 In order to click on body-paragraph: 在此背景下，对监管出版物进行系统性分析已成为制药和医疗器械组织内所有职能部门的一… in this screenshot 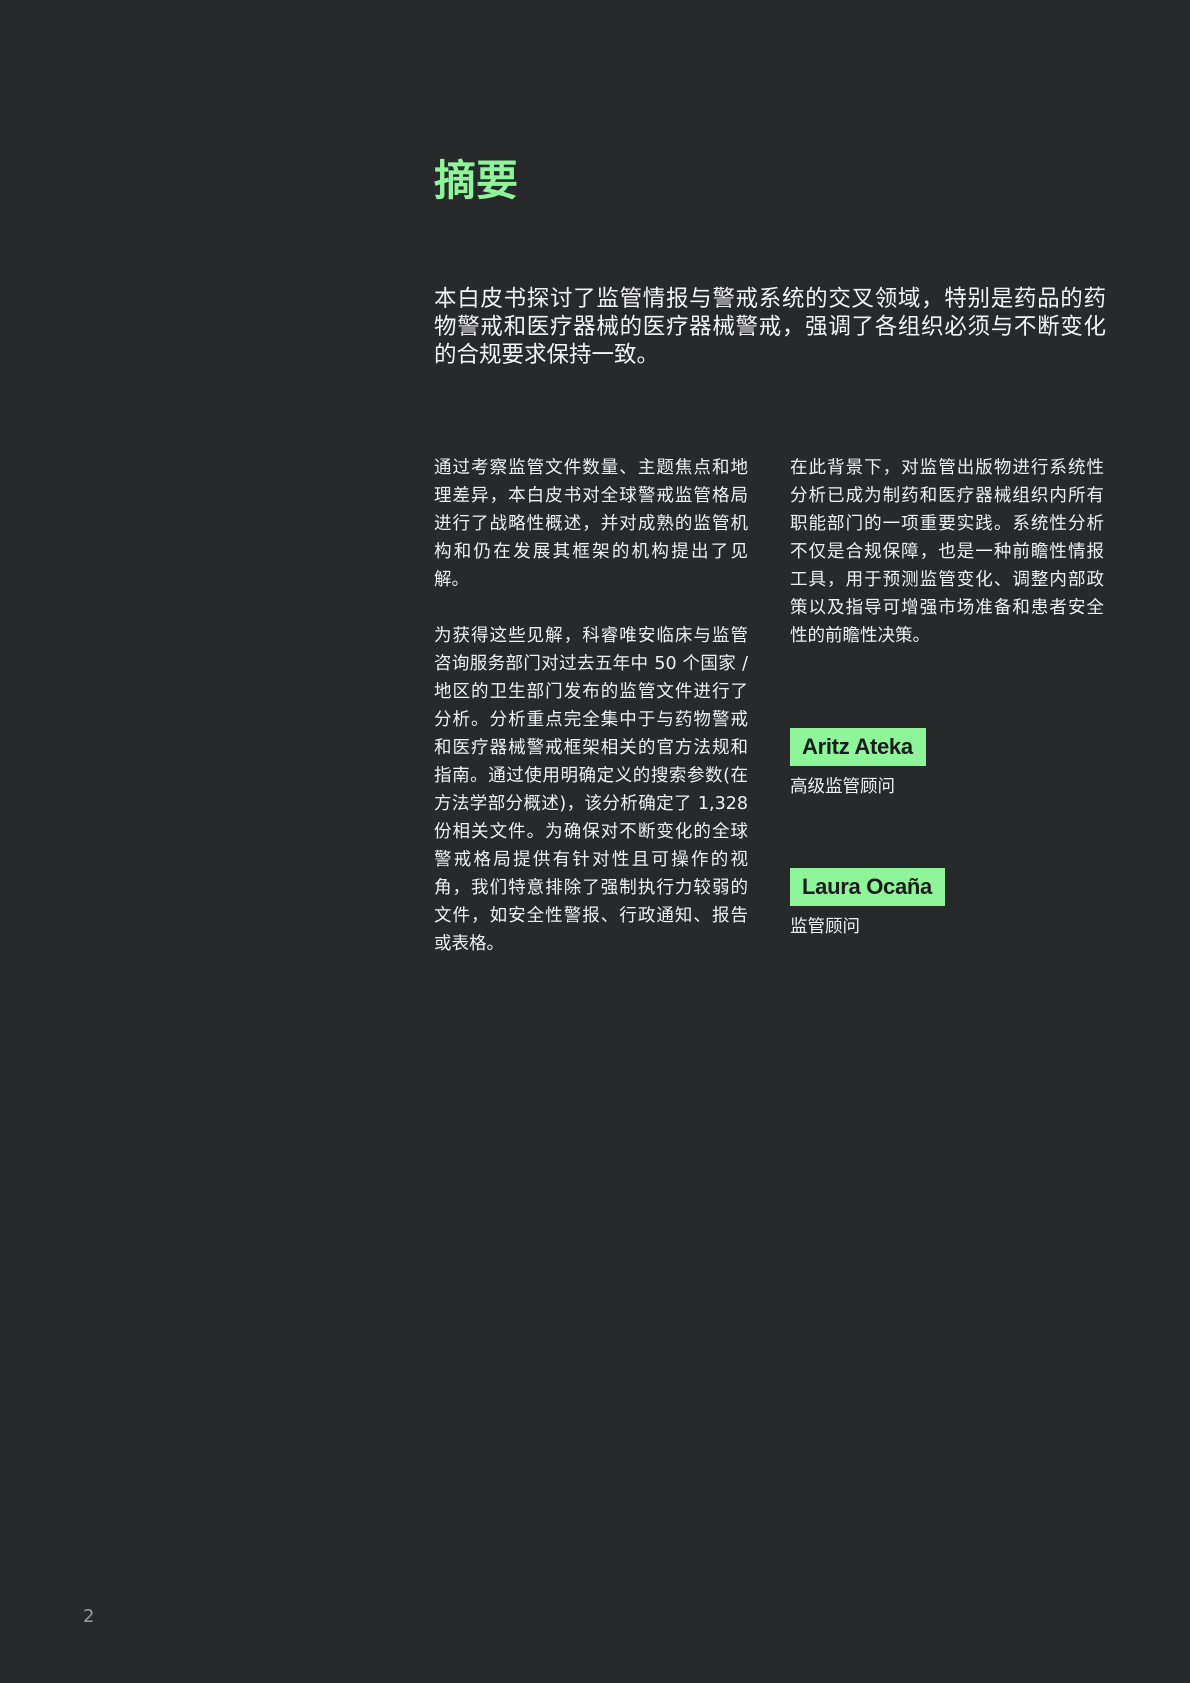, I will do `click(947, 552)`.